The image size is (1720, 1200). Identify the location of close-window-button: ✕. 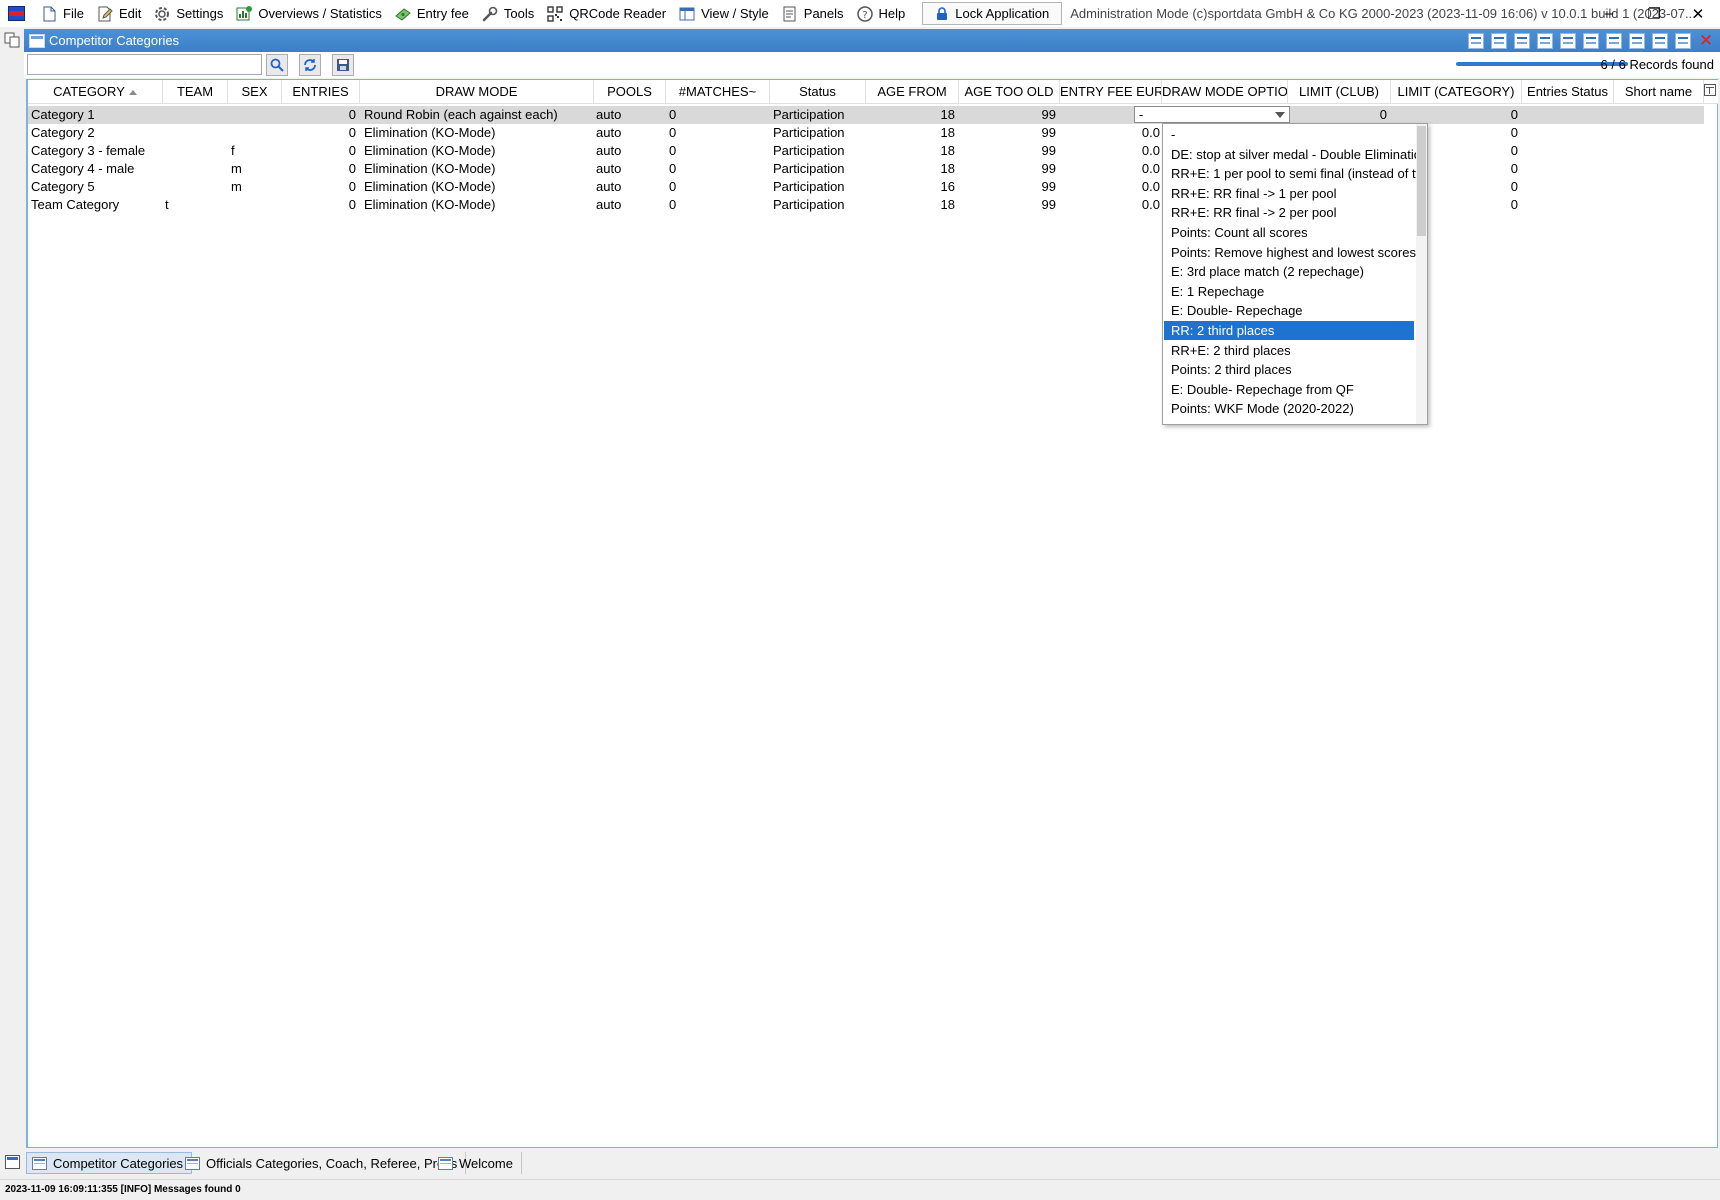
(1697, 13).